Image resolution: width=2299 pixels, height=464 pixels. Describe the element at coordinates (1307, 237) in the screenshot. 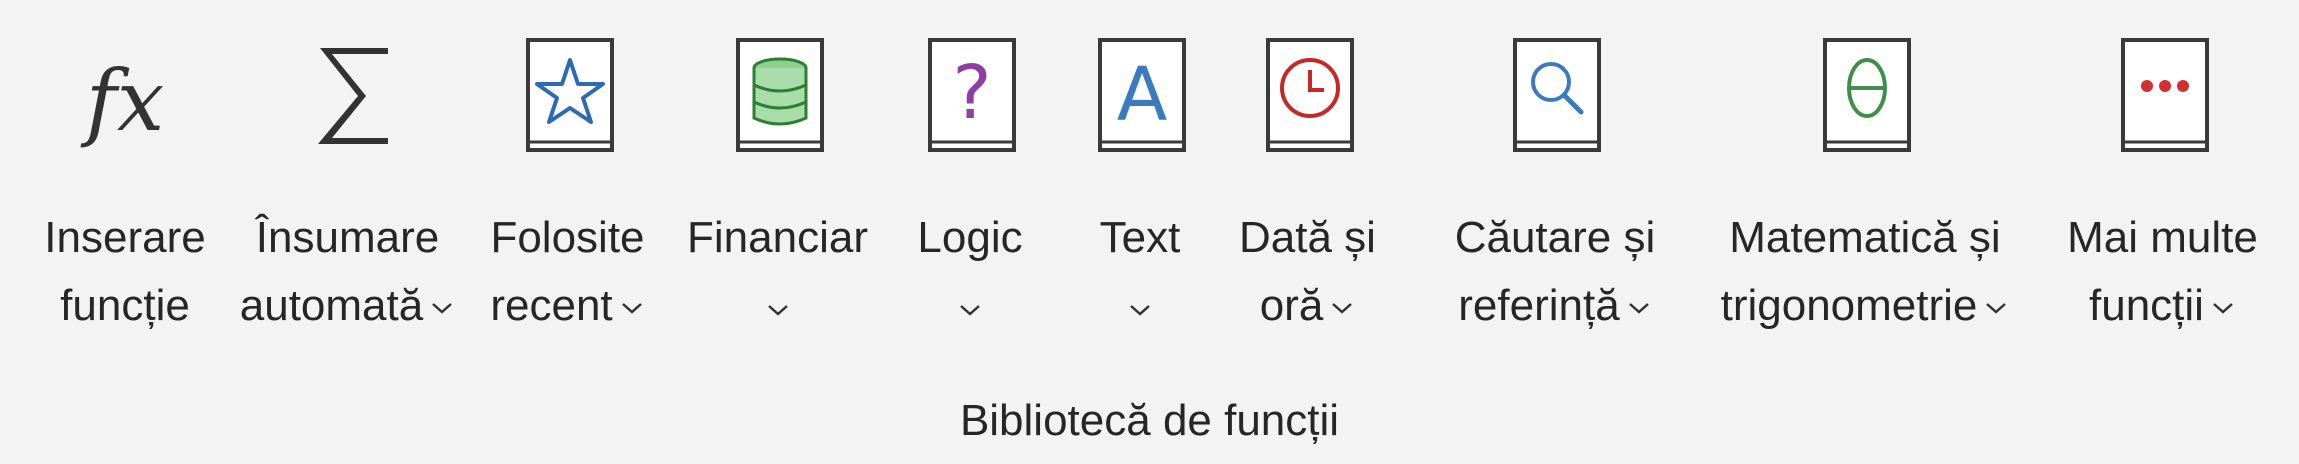

I see `date-time-label-line1: Dată și` at that location.